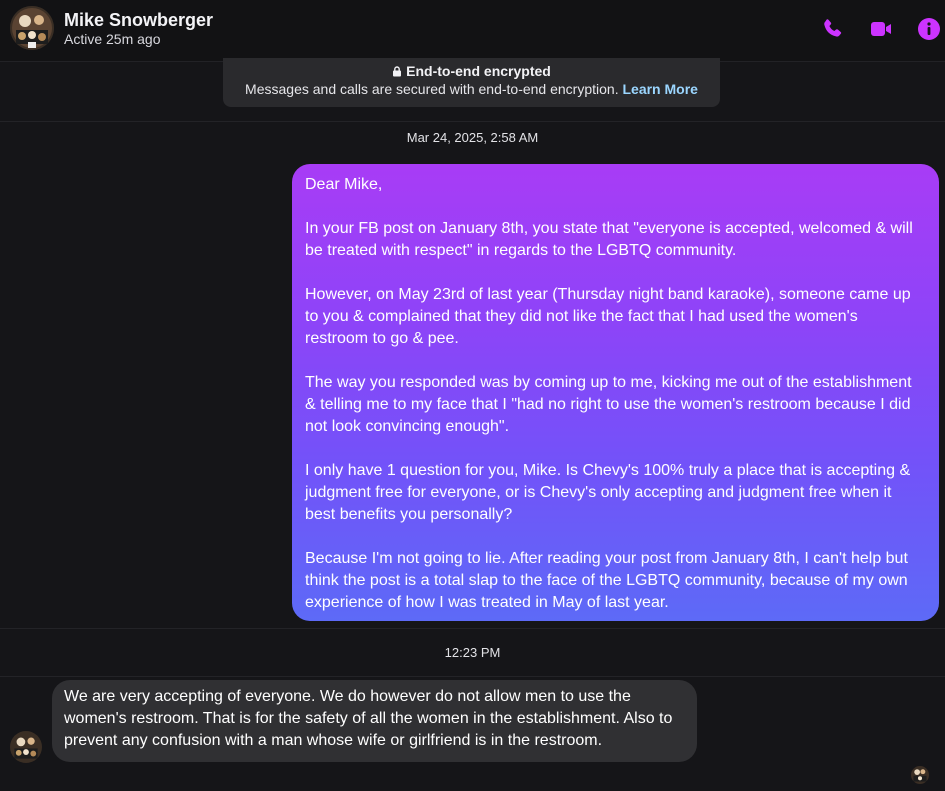 This screenshot has height=791, width=945. Describe the element at coordinates (478, 71) in the screenshot. I see `encryption-title-text: End-to-end encrypted` at that location.